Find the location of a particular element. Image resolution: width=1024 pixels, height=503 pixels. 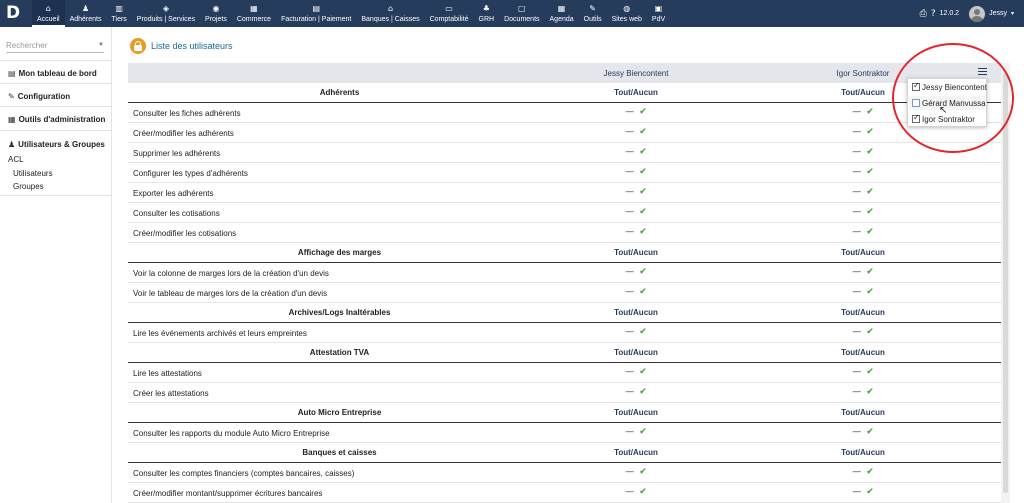

sidebar-title-configuration: Configuration is located at coordinates (44, 96).